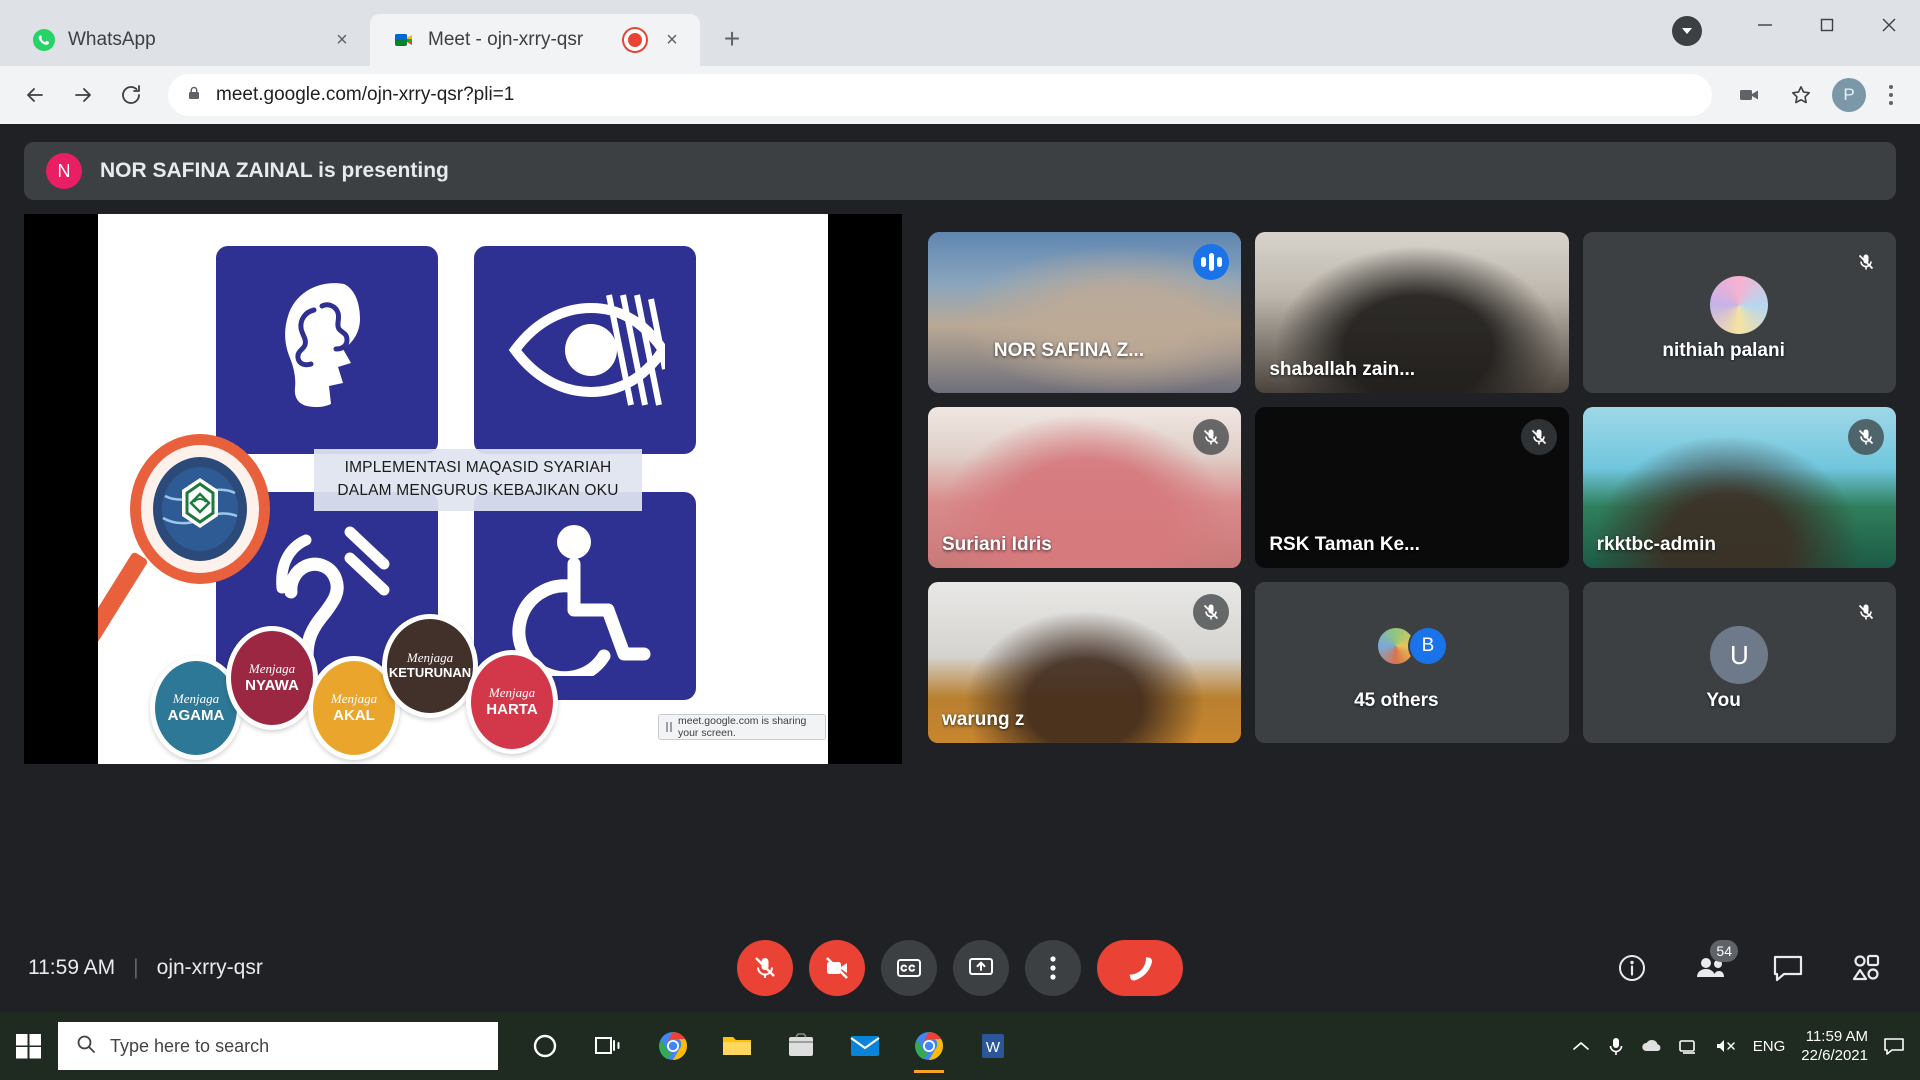 The image size is (1920, 1080). I want to click on new-tab-button: +, so click(732, 39).